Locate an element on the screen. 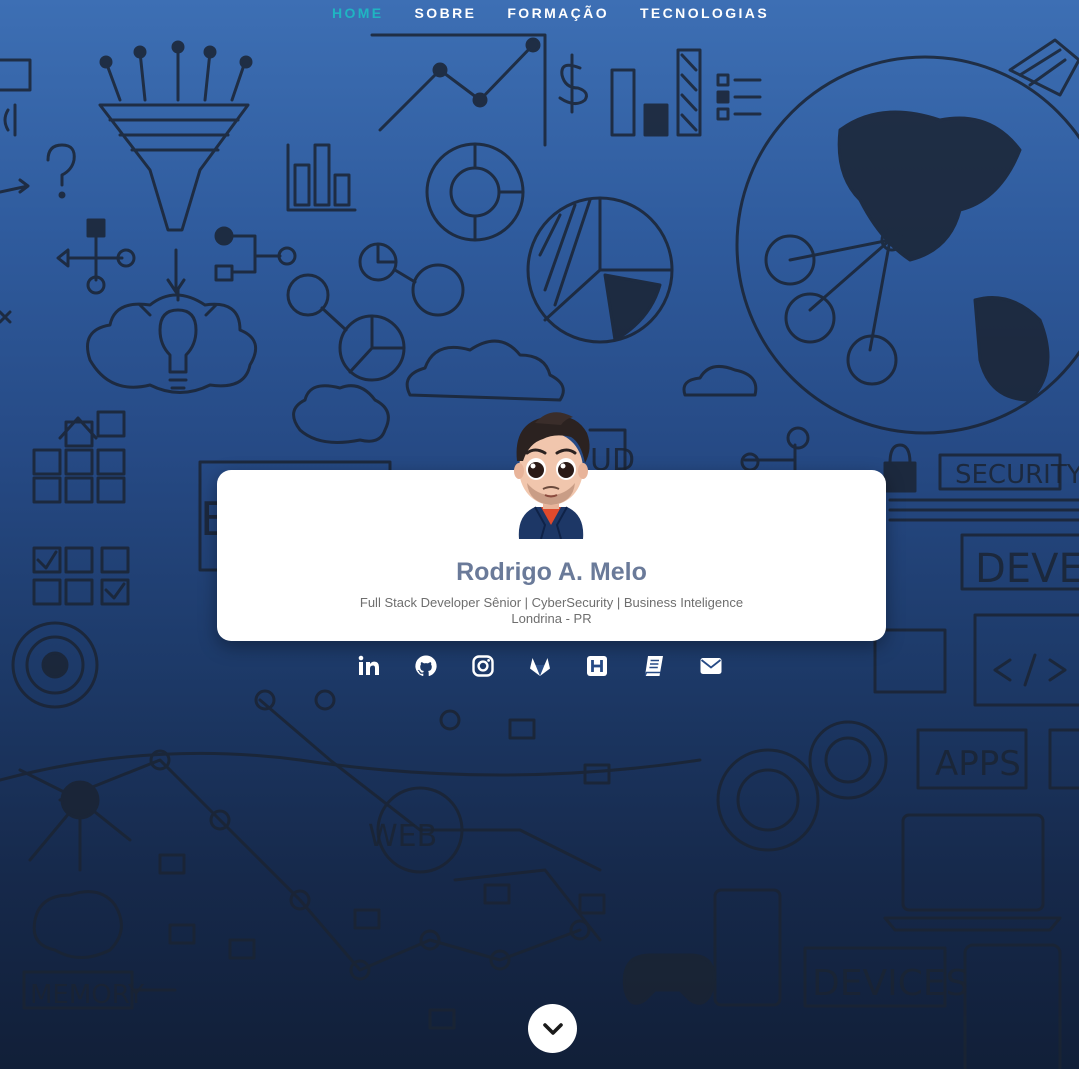 This screenshot has height=1069, width=1079. social-links is located at coordinates (539, 666).